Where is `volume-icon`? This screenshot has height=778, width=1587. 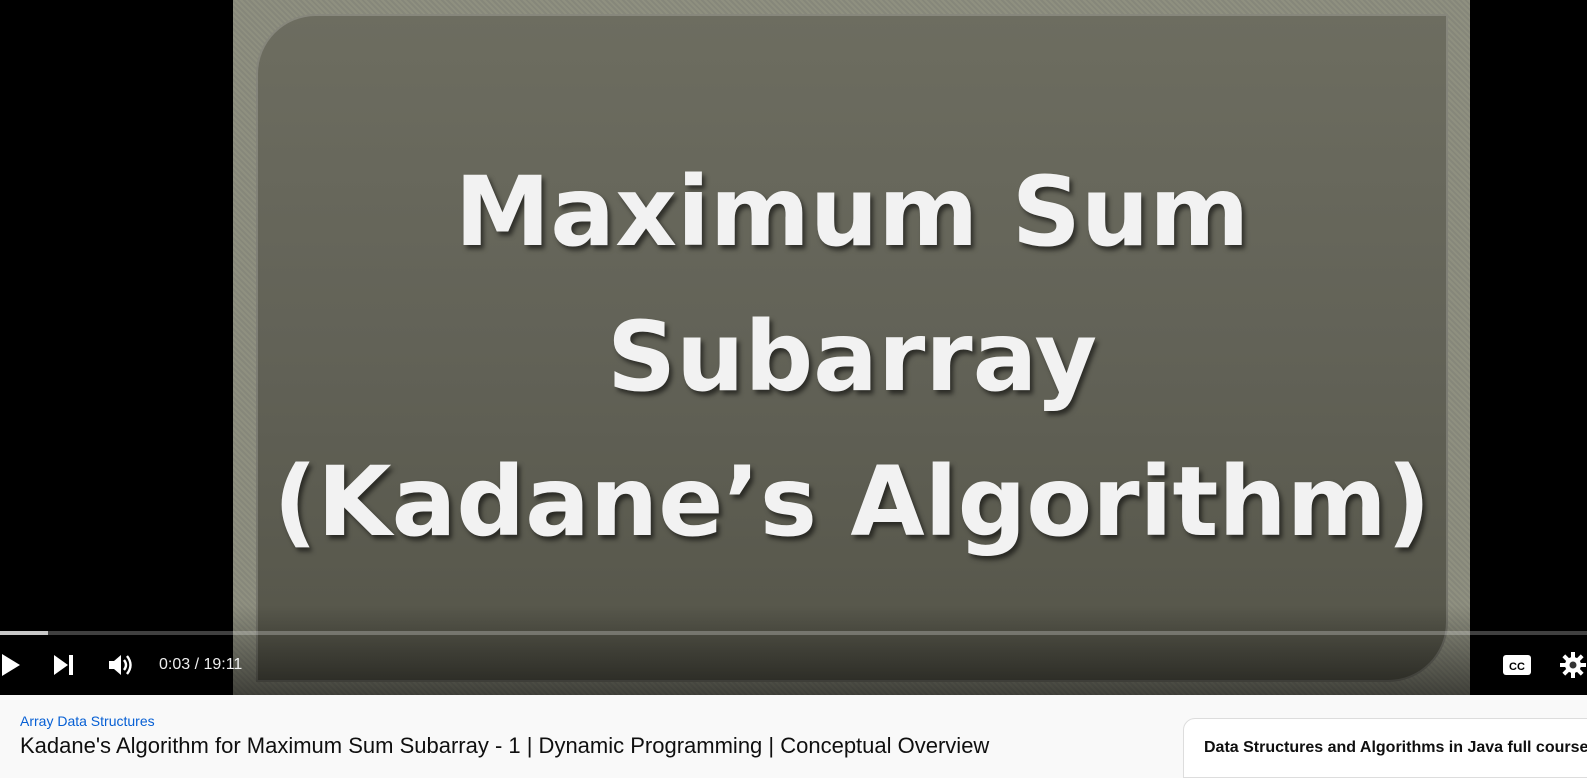 volume-icon is located at coordinates (120, 665).